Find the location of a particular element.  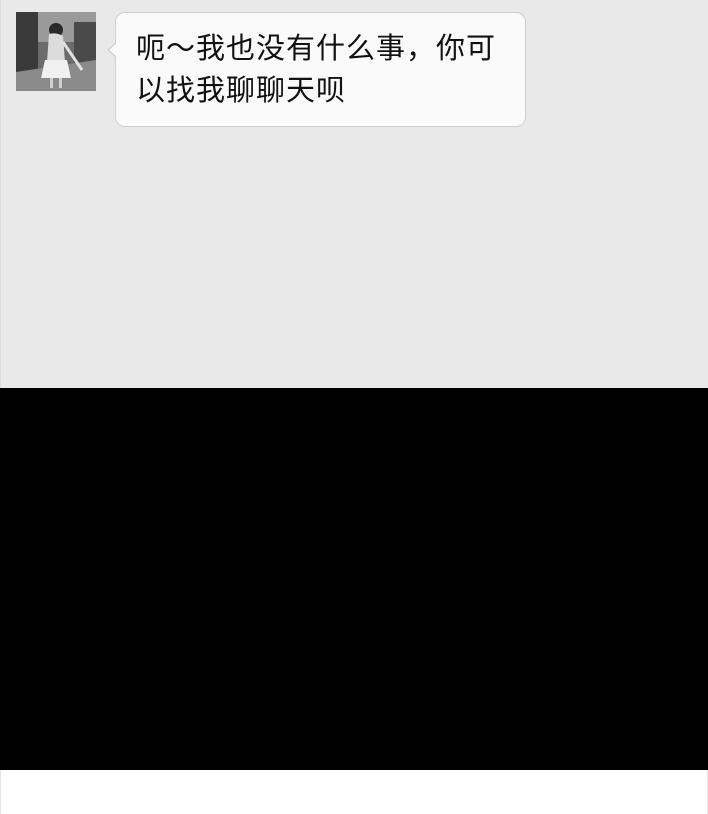

message-text: 呃～我也没有什么事，你可以找我聊聊天呗 is located at coordinates (316, 69).